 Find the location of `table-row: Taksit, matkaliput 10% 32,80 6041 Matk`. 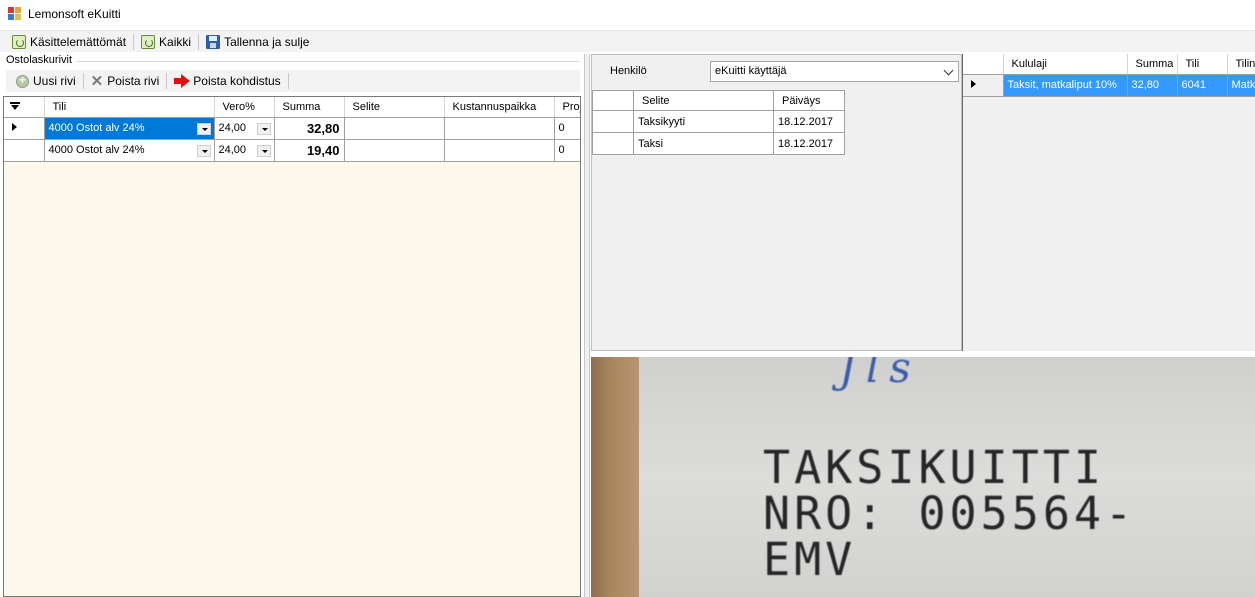

table-row: Taksit, matkaliput 10% 32,80 6041 Matk is located at coordinates (1109, 85).